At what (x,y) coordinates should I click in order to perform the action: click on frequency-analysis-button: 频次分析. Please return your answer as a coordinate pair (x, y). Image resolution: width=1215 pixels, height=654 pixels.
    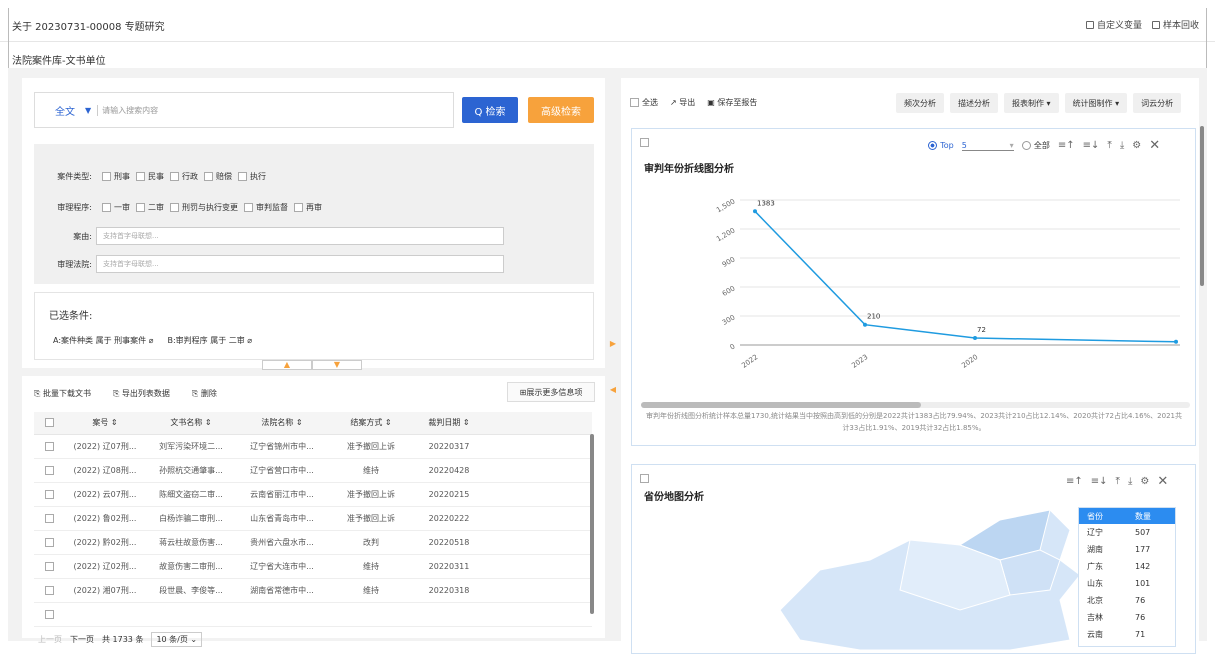
    Looking at the image, I should click on (920, 103).